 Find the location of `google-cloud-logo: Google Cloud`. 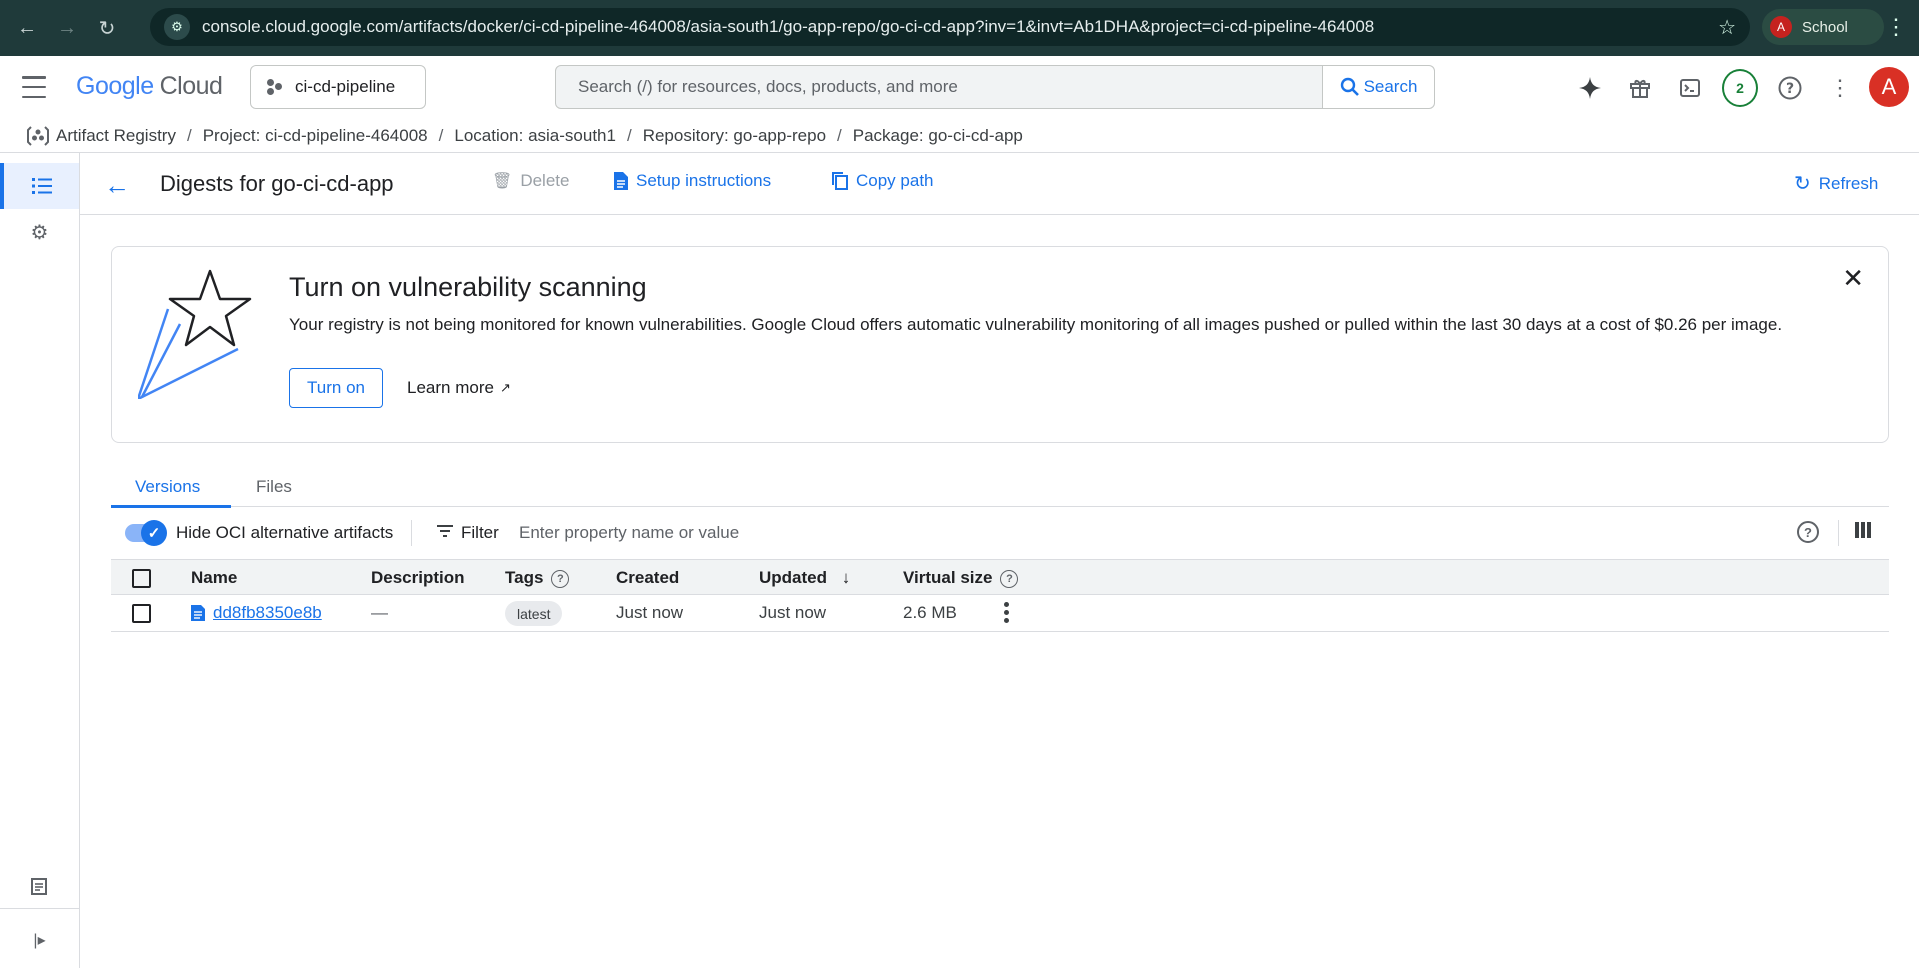

google-cloud-logo: Google Cloud is located at coordinates (149, 86).